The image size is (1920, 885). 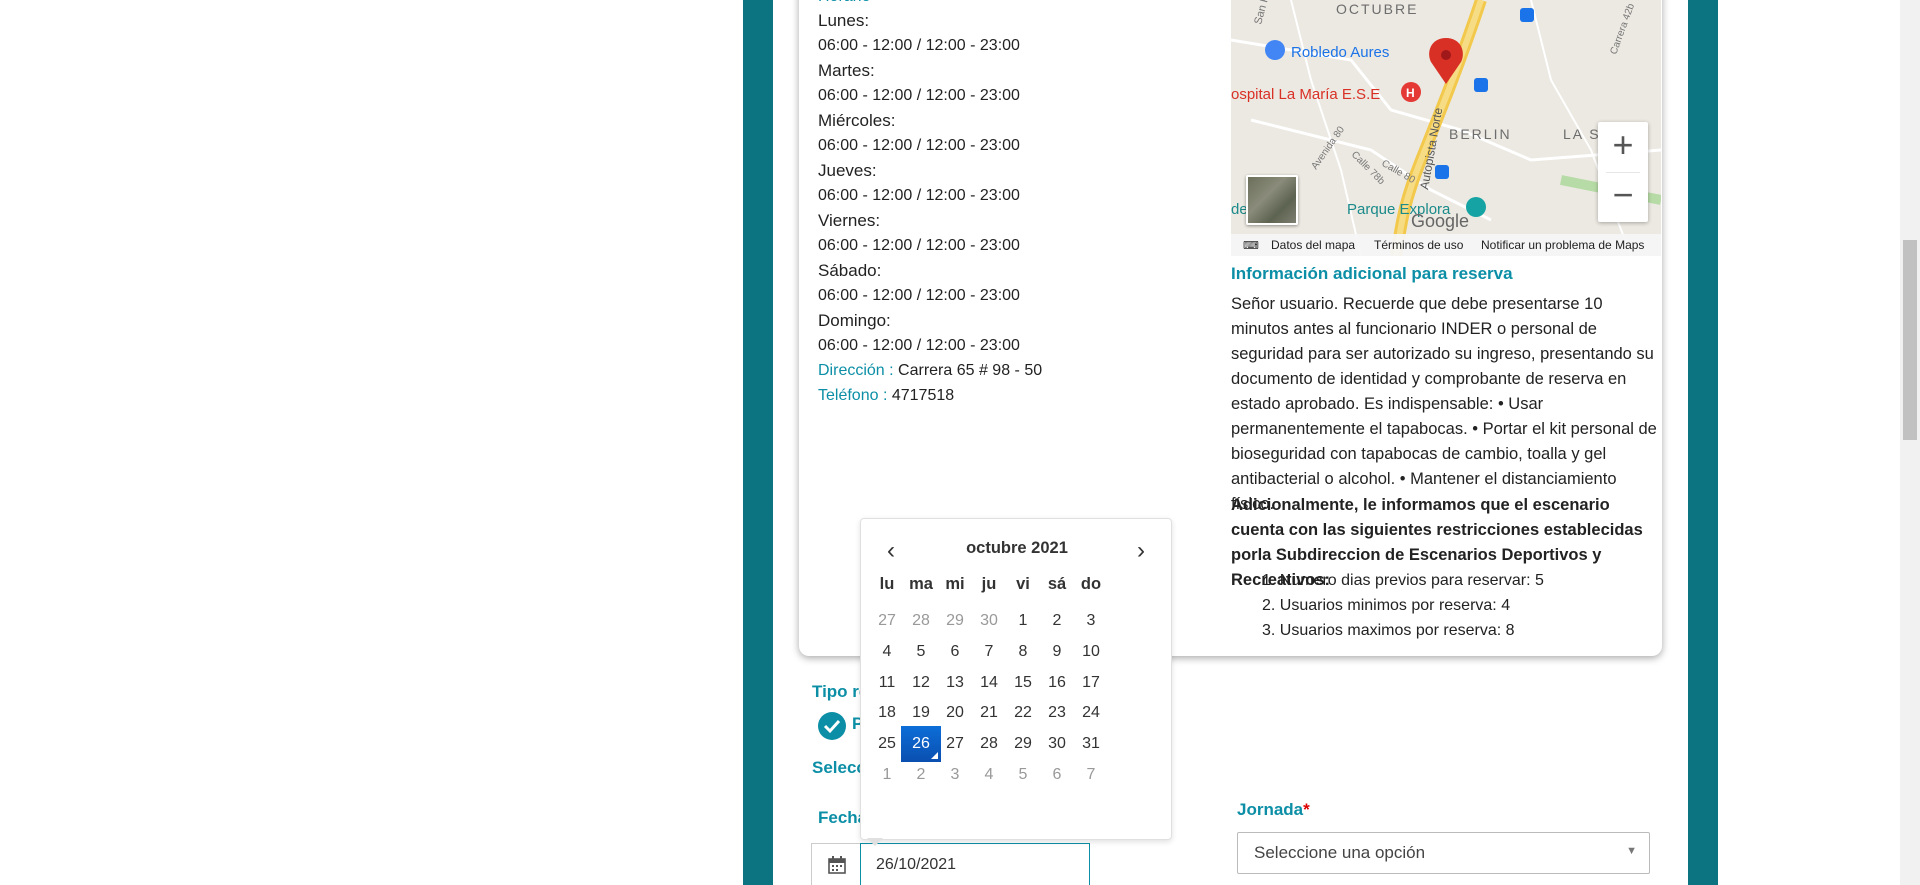 What do you see at coordinates (1386, 605) in the screenshot?
I see `list-item: 2. Usuarios minimos por reserva: 4` at bounding box center [1386, 605].